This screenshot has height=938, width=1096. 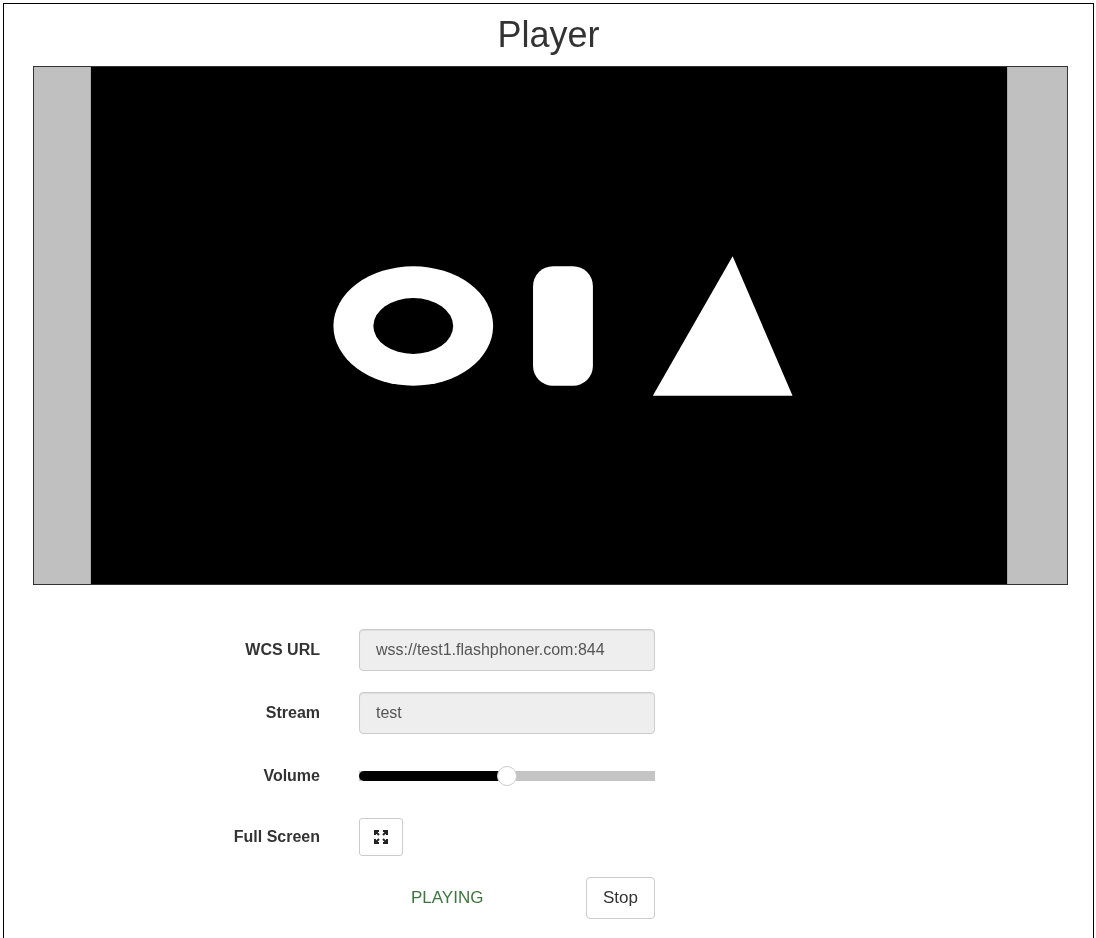 What do you see at coordinates (292, 713) in the screenshot?
I see `field-label: Stream` at bounding box center [292, 713].